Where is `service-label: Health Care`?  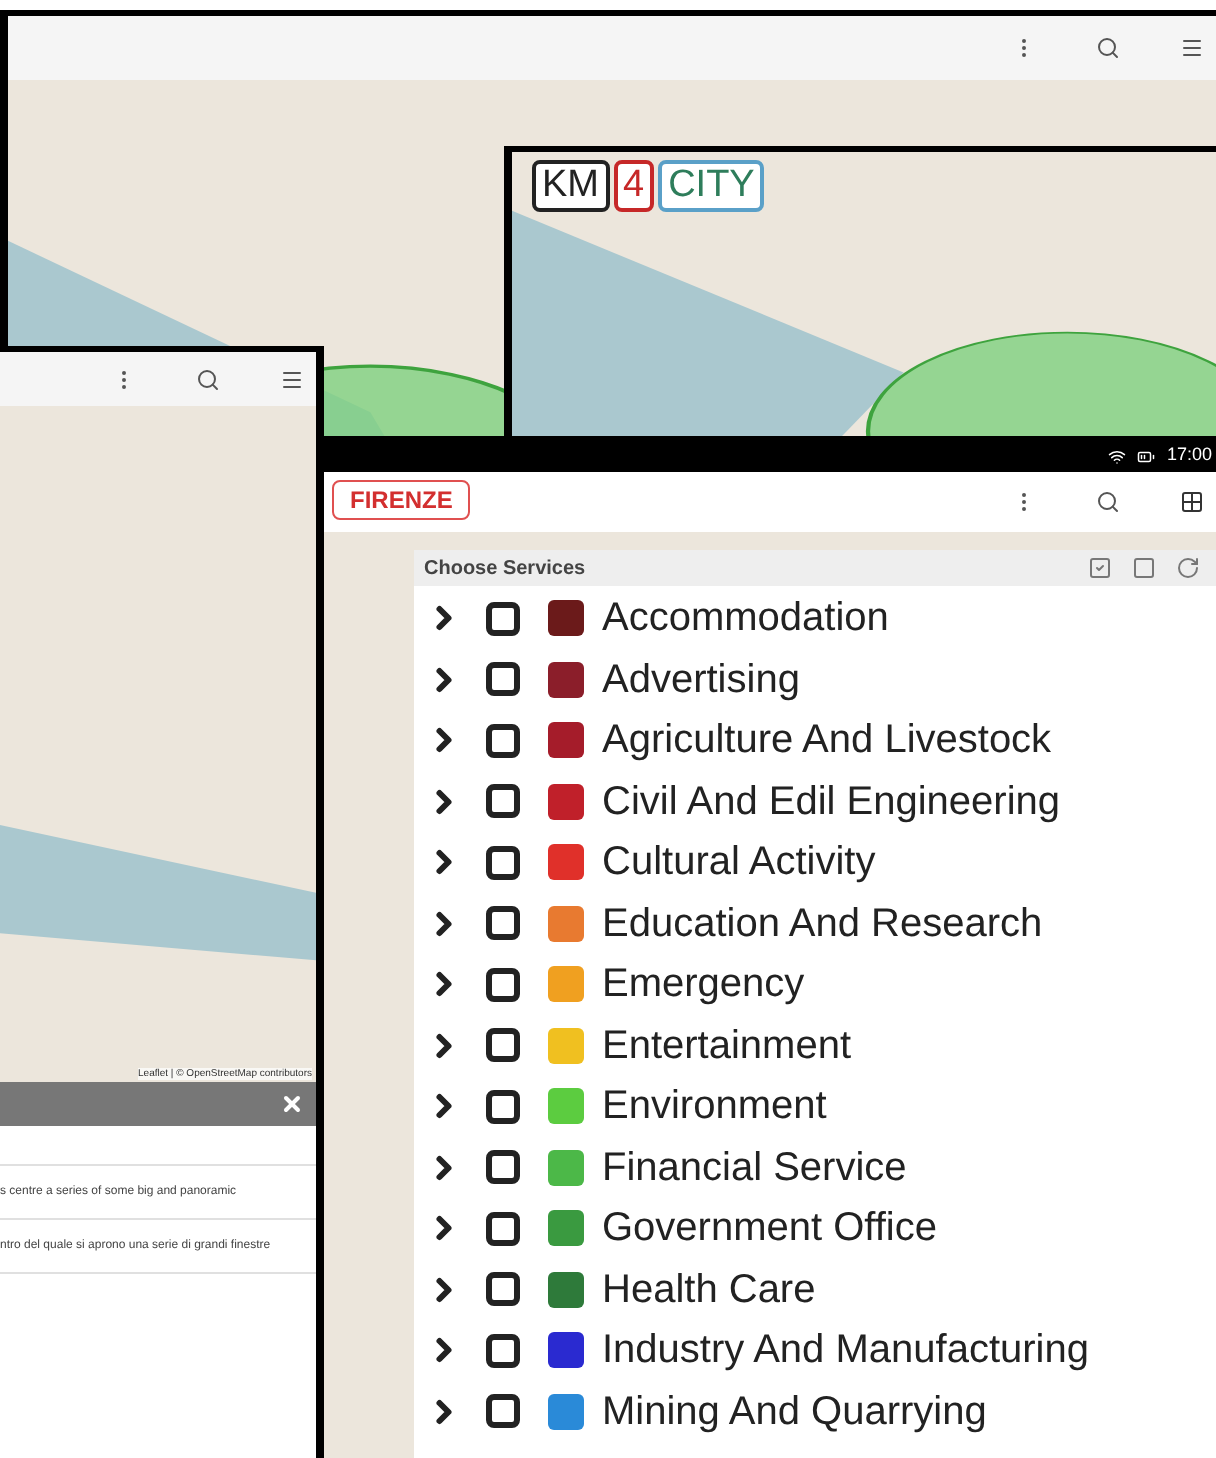
service-label: Health Care is located at coordinates (709, 1289).